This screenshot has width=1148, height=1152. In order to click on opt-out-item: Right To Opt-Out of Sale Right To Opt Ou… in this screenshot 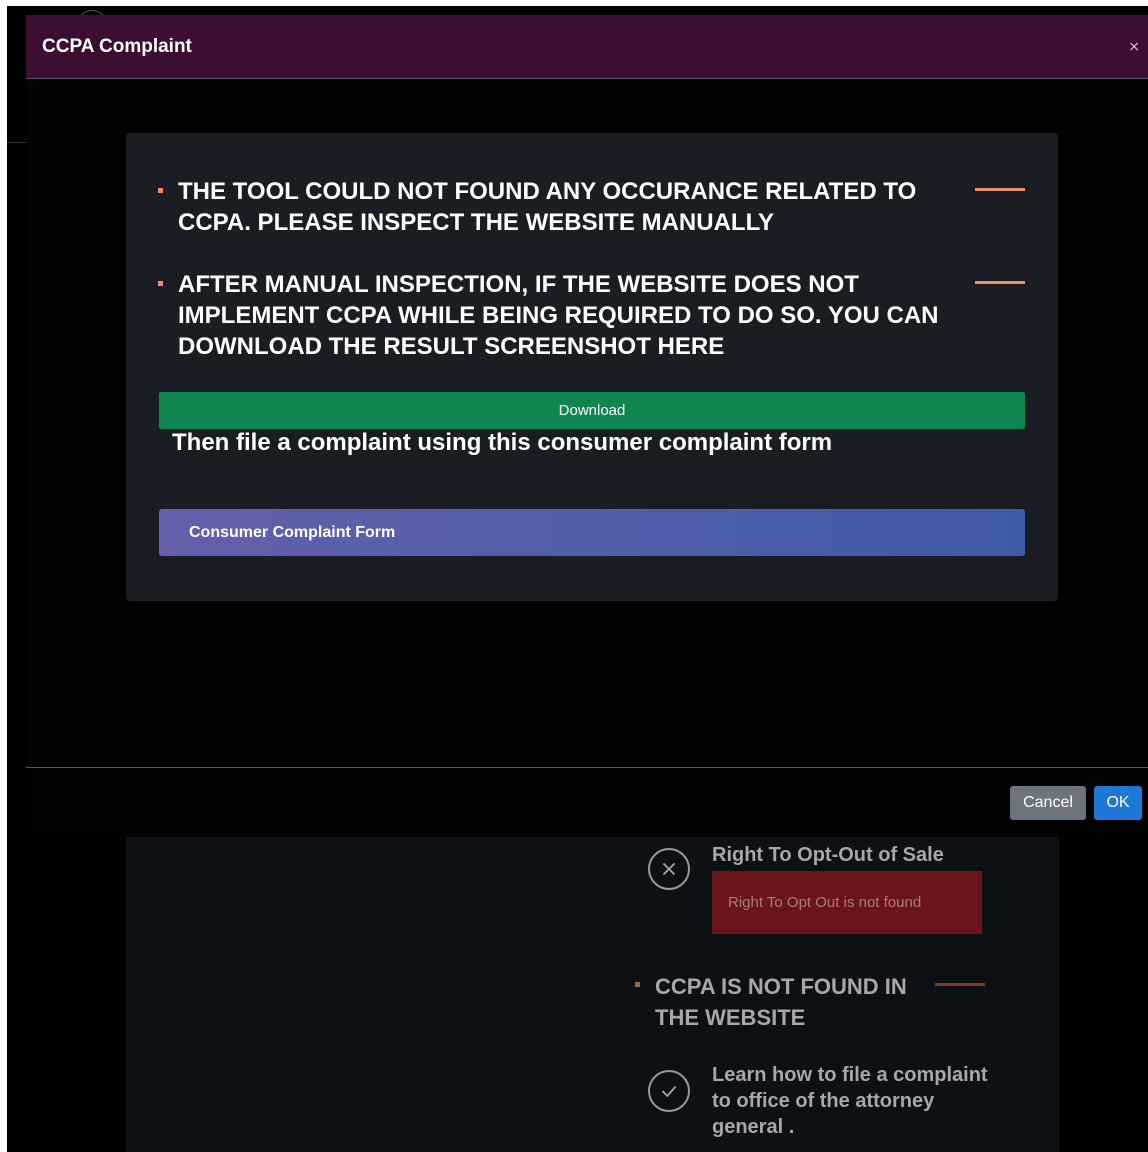, I will do `click(815, 889)`.